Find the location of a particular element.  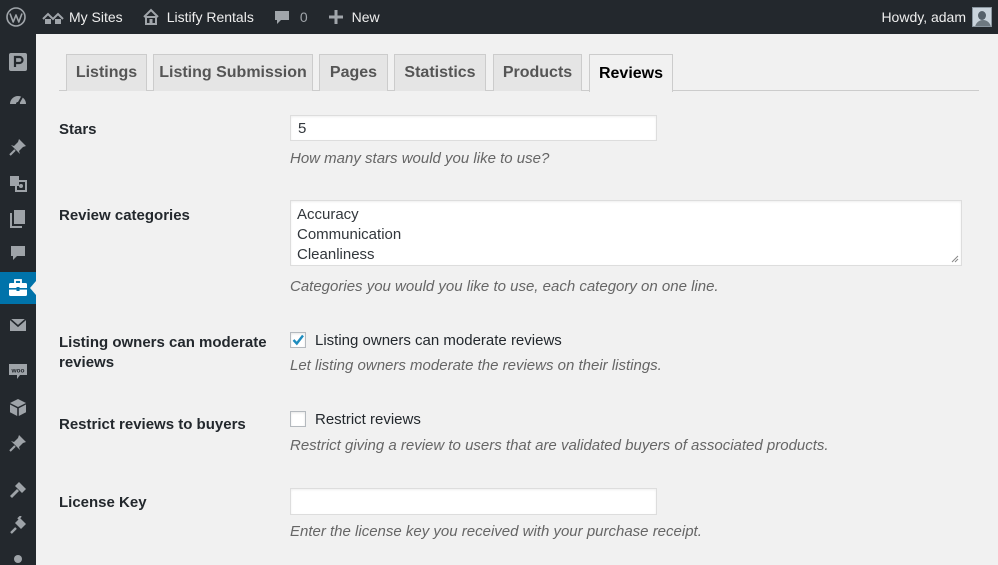

sidebar-item-products is located at coordinates (18, 407).